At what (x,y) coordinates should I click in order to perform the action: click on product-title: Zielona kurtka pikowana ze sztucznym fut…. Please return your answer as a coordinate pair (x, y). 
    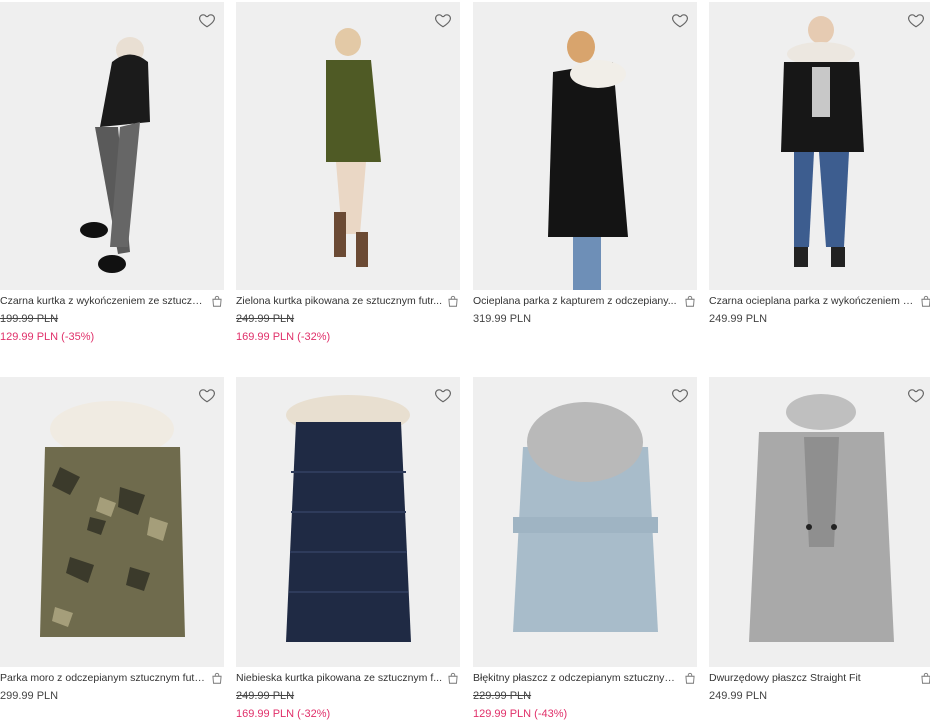
    Looking at the image, I should click on (339, 301).